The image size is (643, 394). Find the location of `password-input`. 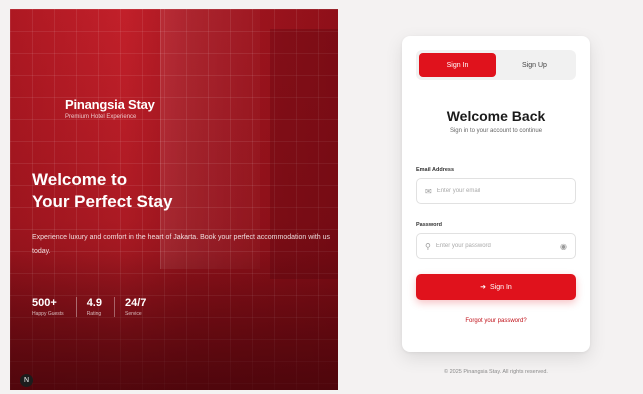

password-input is located at coordinates (498, 246).